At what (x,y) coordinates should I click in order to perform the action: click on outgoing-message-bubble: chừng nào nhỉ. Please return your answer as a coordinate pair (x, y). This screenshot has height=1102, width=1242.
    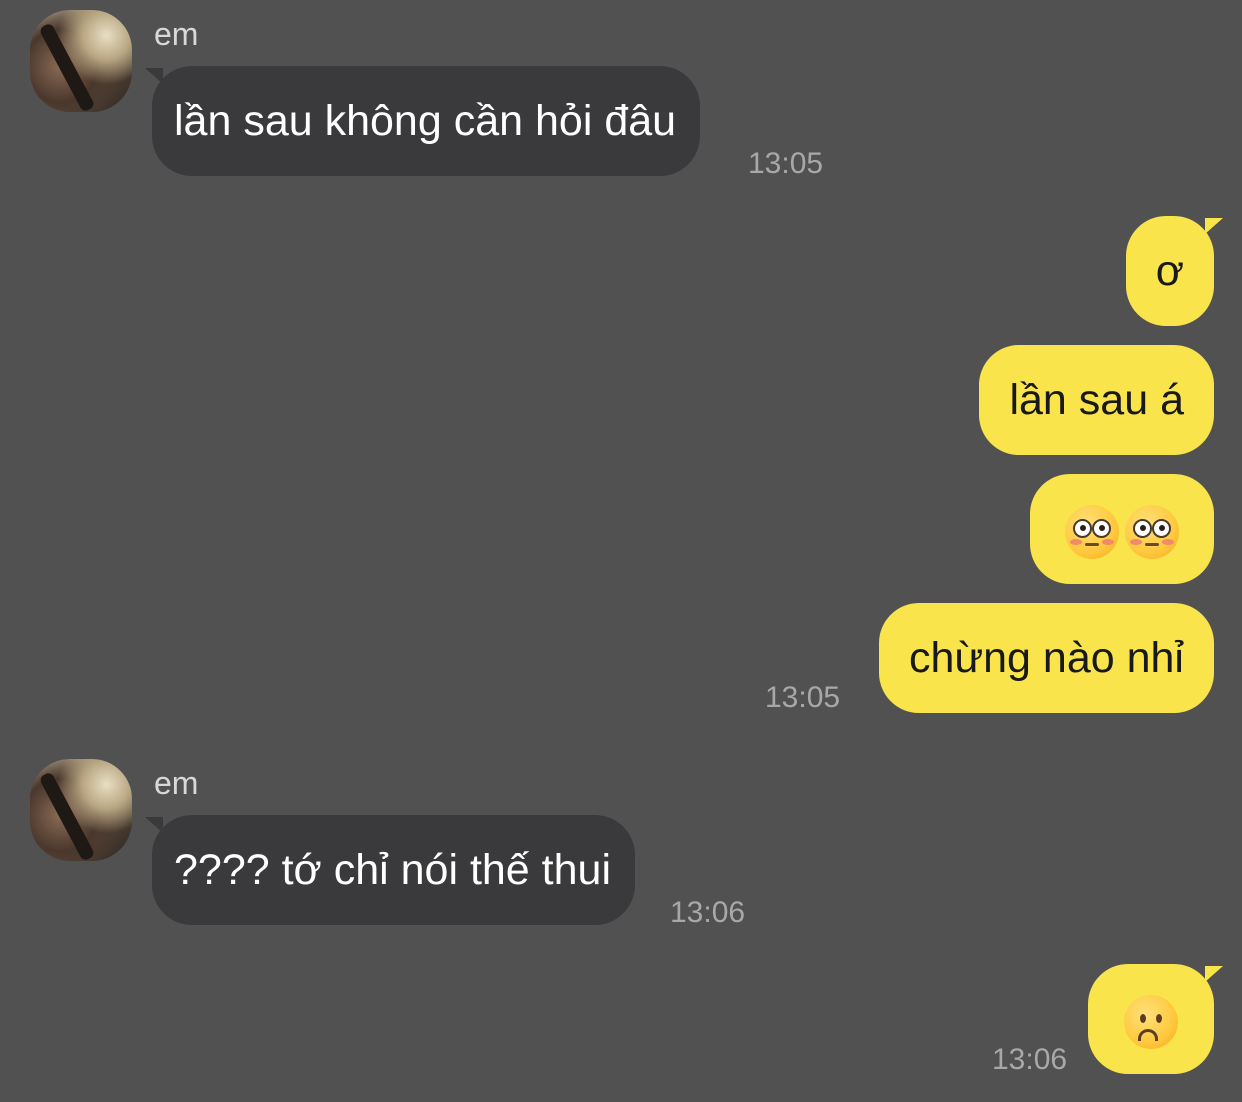
    Looking at the image, I should click on (1046, 658).